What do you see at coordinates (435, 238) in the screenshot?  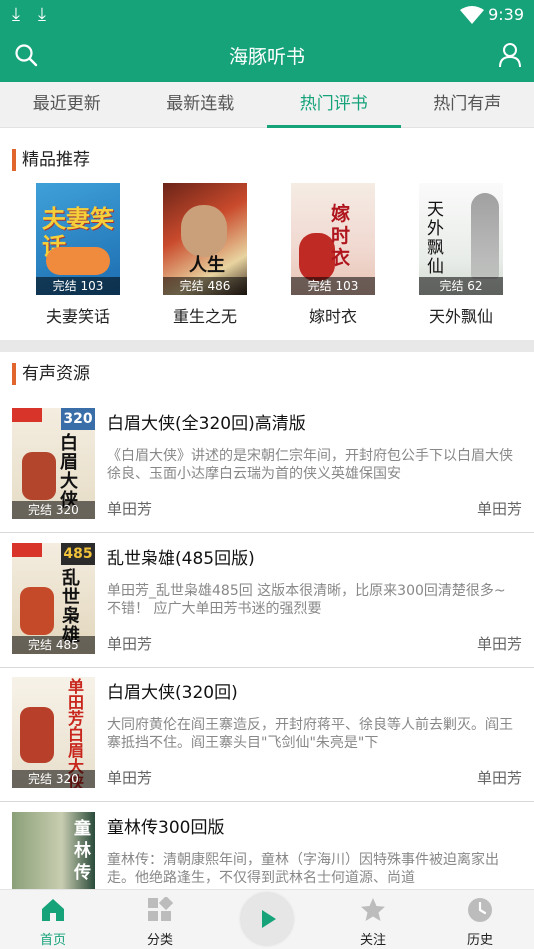 I see `cover-title: 天外飘仙` at bounding box center [435, 238].